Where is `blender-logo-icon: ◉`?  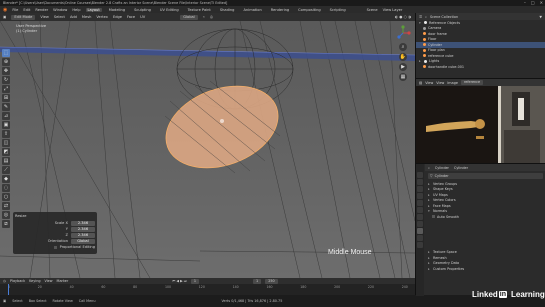
blender-logo-icon: ◉ is located at coordinates (5, 10).